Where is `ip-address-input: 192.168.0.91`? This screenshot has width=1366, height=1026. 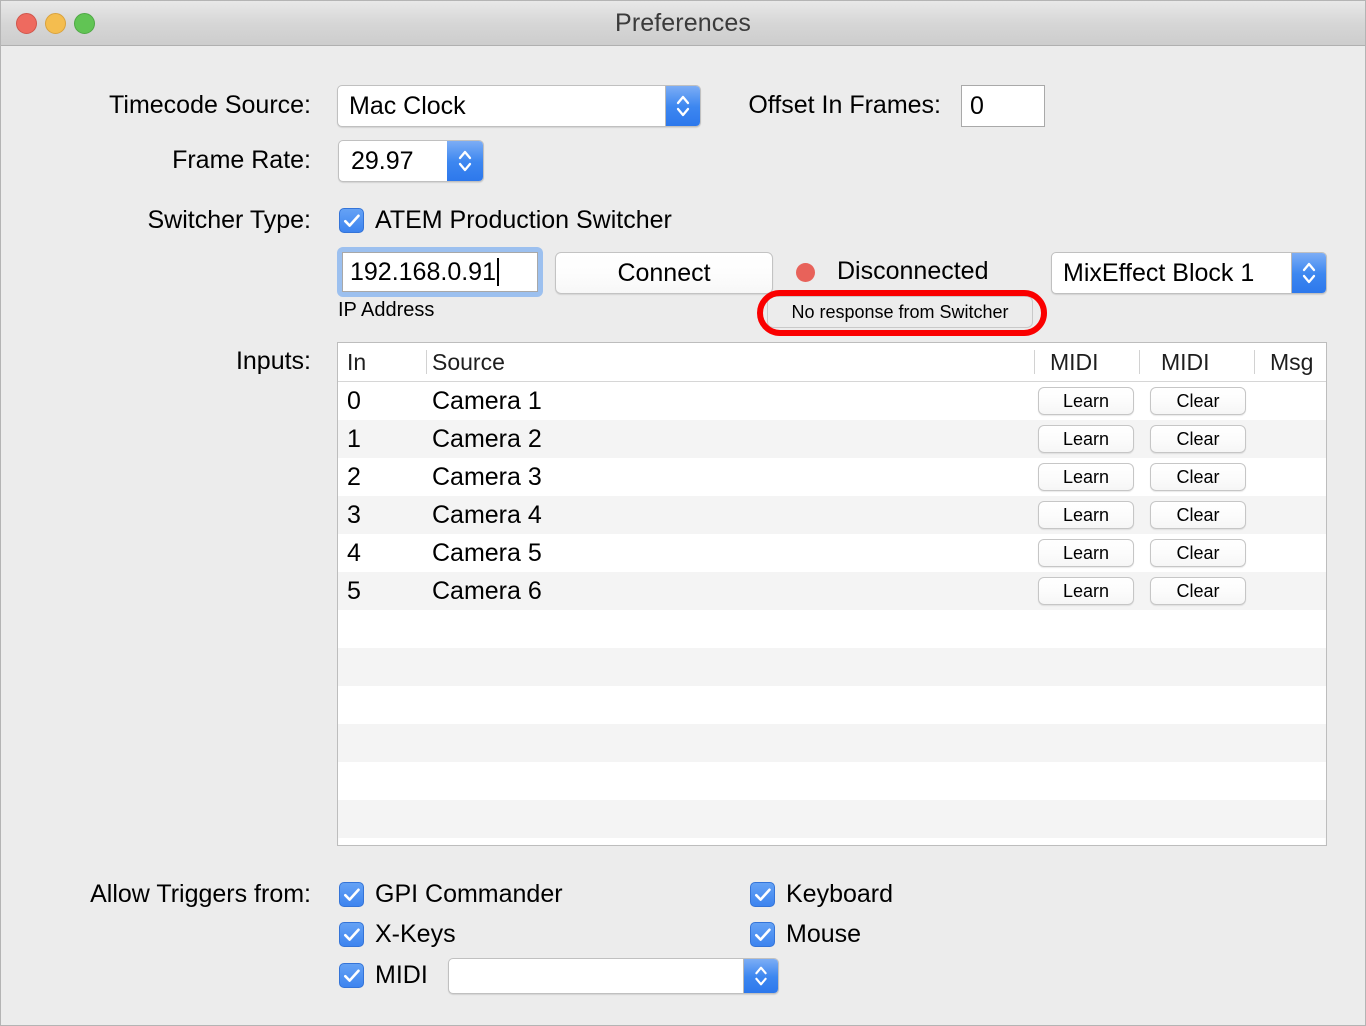 ip-address-input: 192.168.0.91 is located at coordinates (440, 272).